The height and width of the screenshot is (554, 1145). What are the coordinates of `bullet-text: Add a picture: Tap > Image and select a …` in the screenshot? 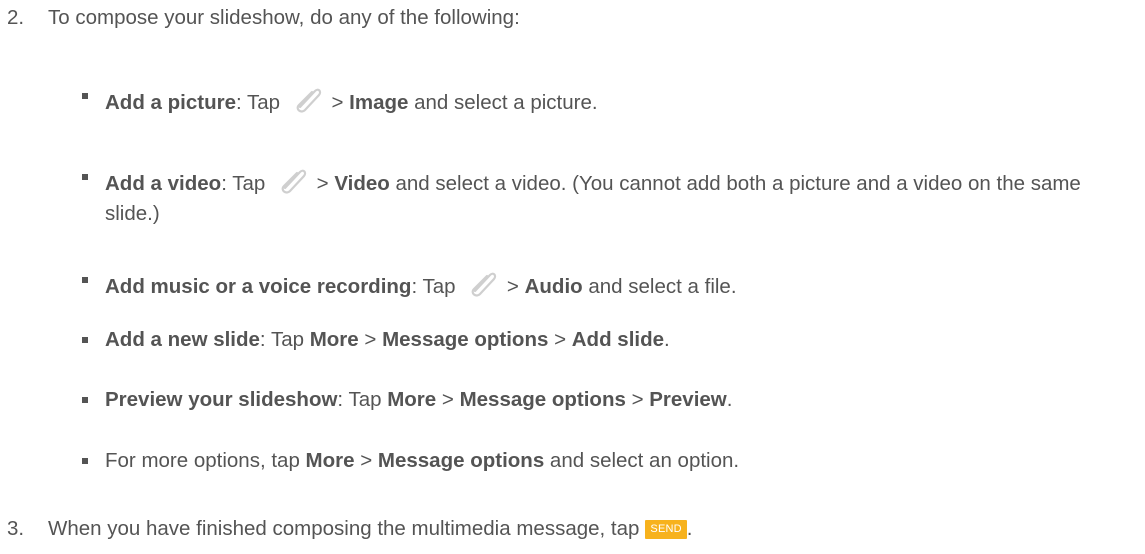 It's located at (622, 99).